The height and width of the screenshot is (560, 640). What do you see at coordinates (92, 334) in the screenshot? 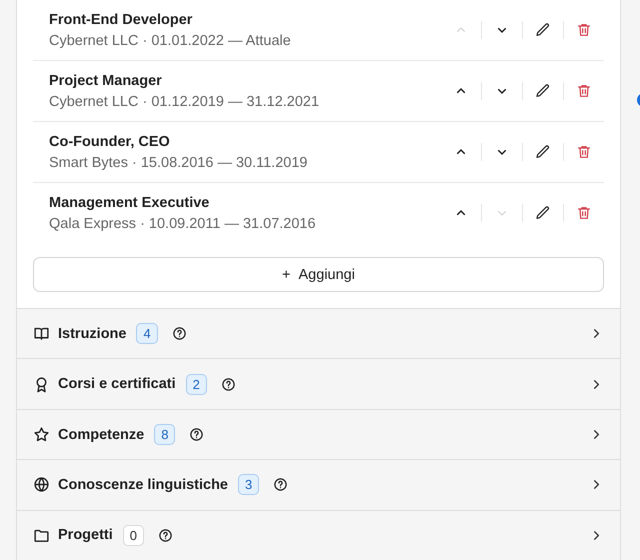
I see `section-title: Istruzione` at bounding box center [92, 334].